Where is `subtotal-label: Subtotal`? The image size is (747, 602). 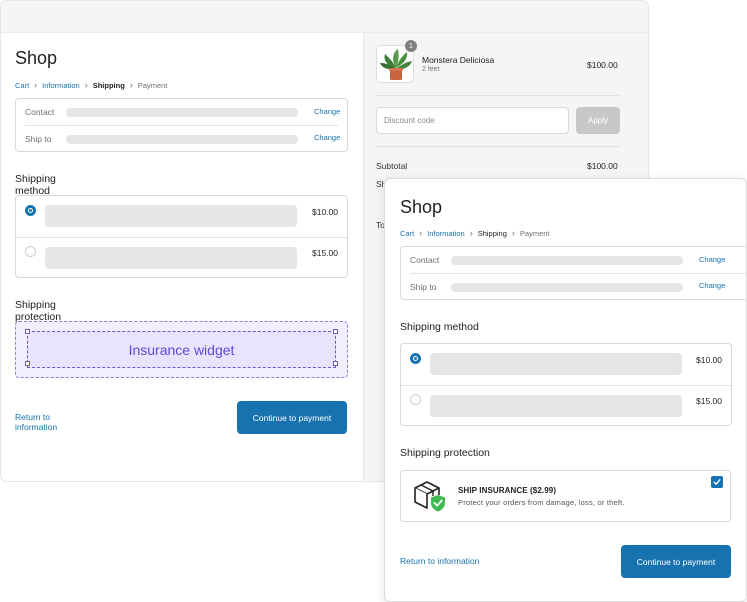
subtotal-label: Subtotal is located at coordinates (392, 166).